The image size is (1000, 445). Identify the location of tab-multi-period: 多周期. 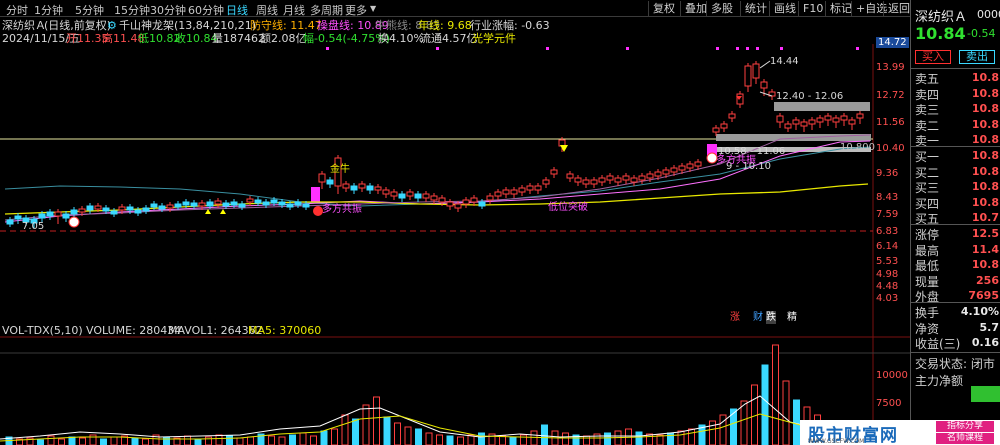
(326, 10).